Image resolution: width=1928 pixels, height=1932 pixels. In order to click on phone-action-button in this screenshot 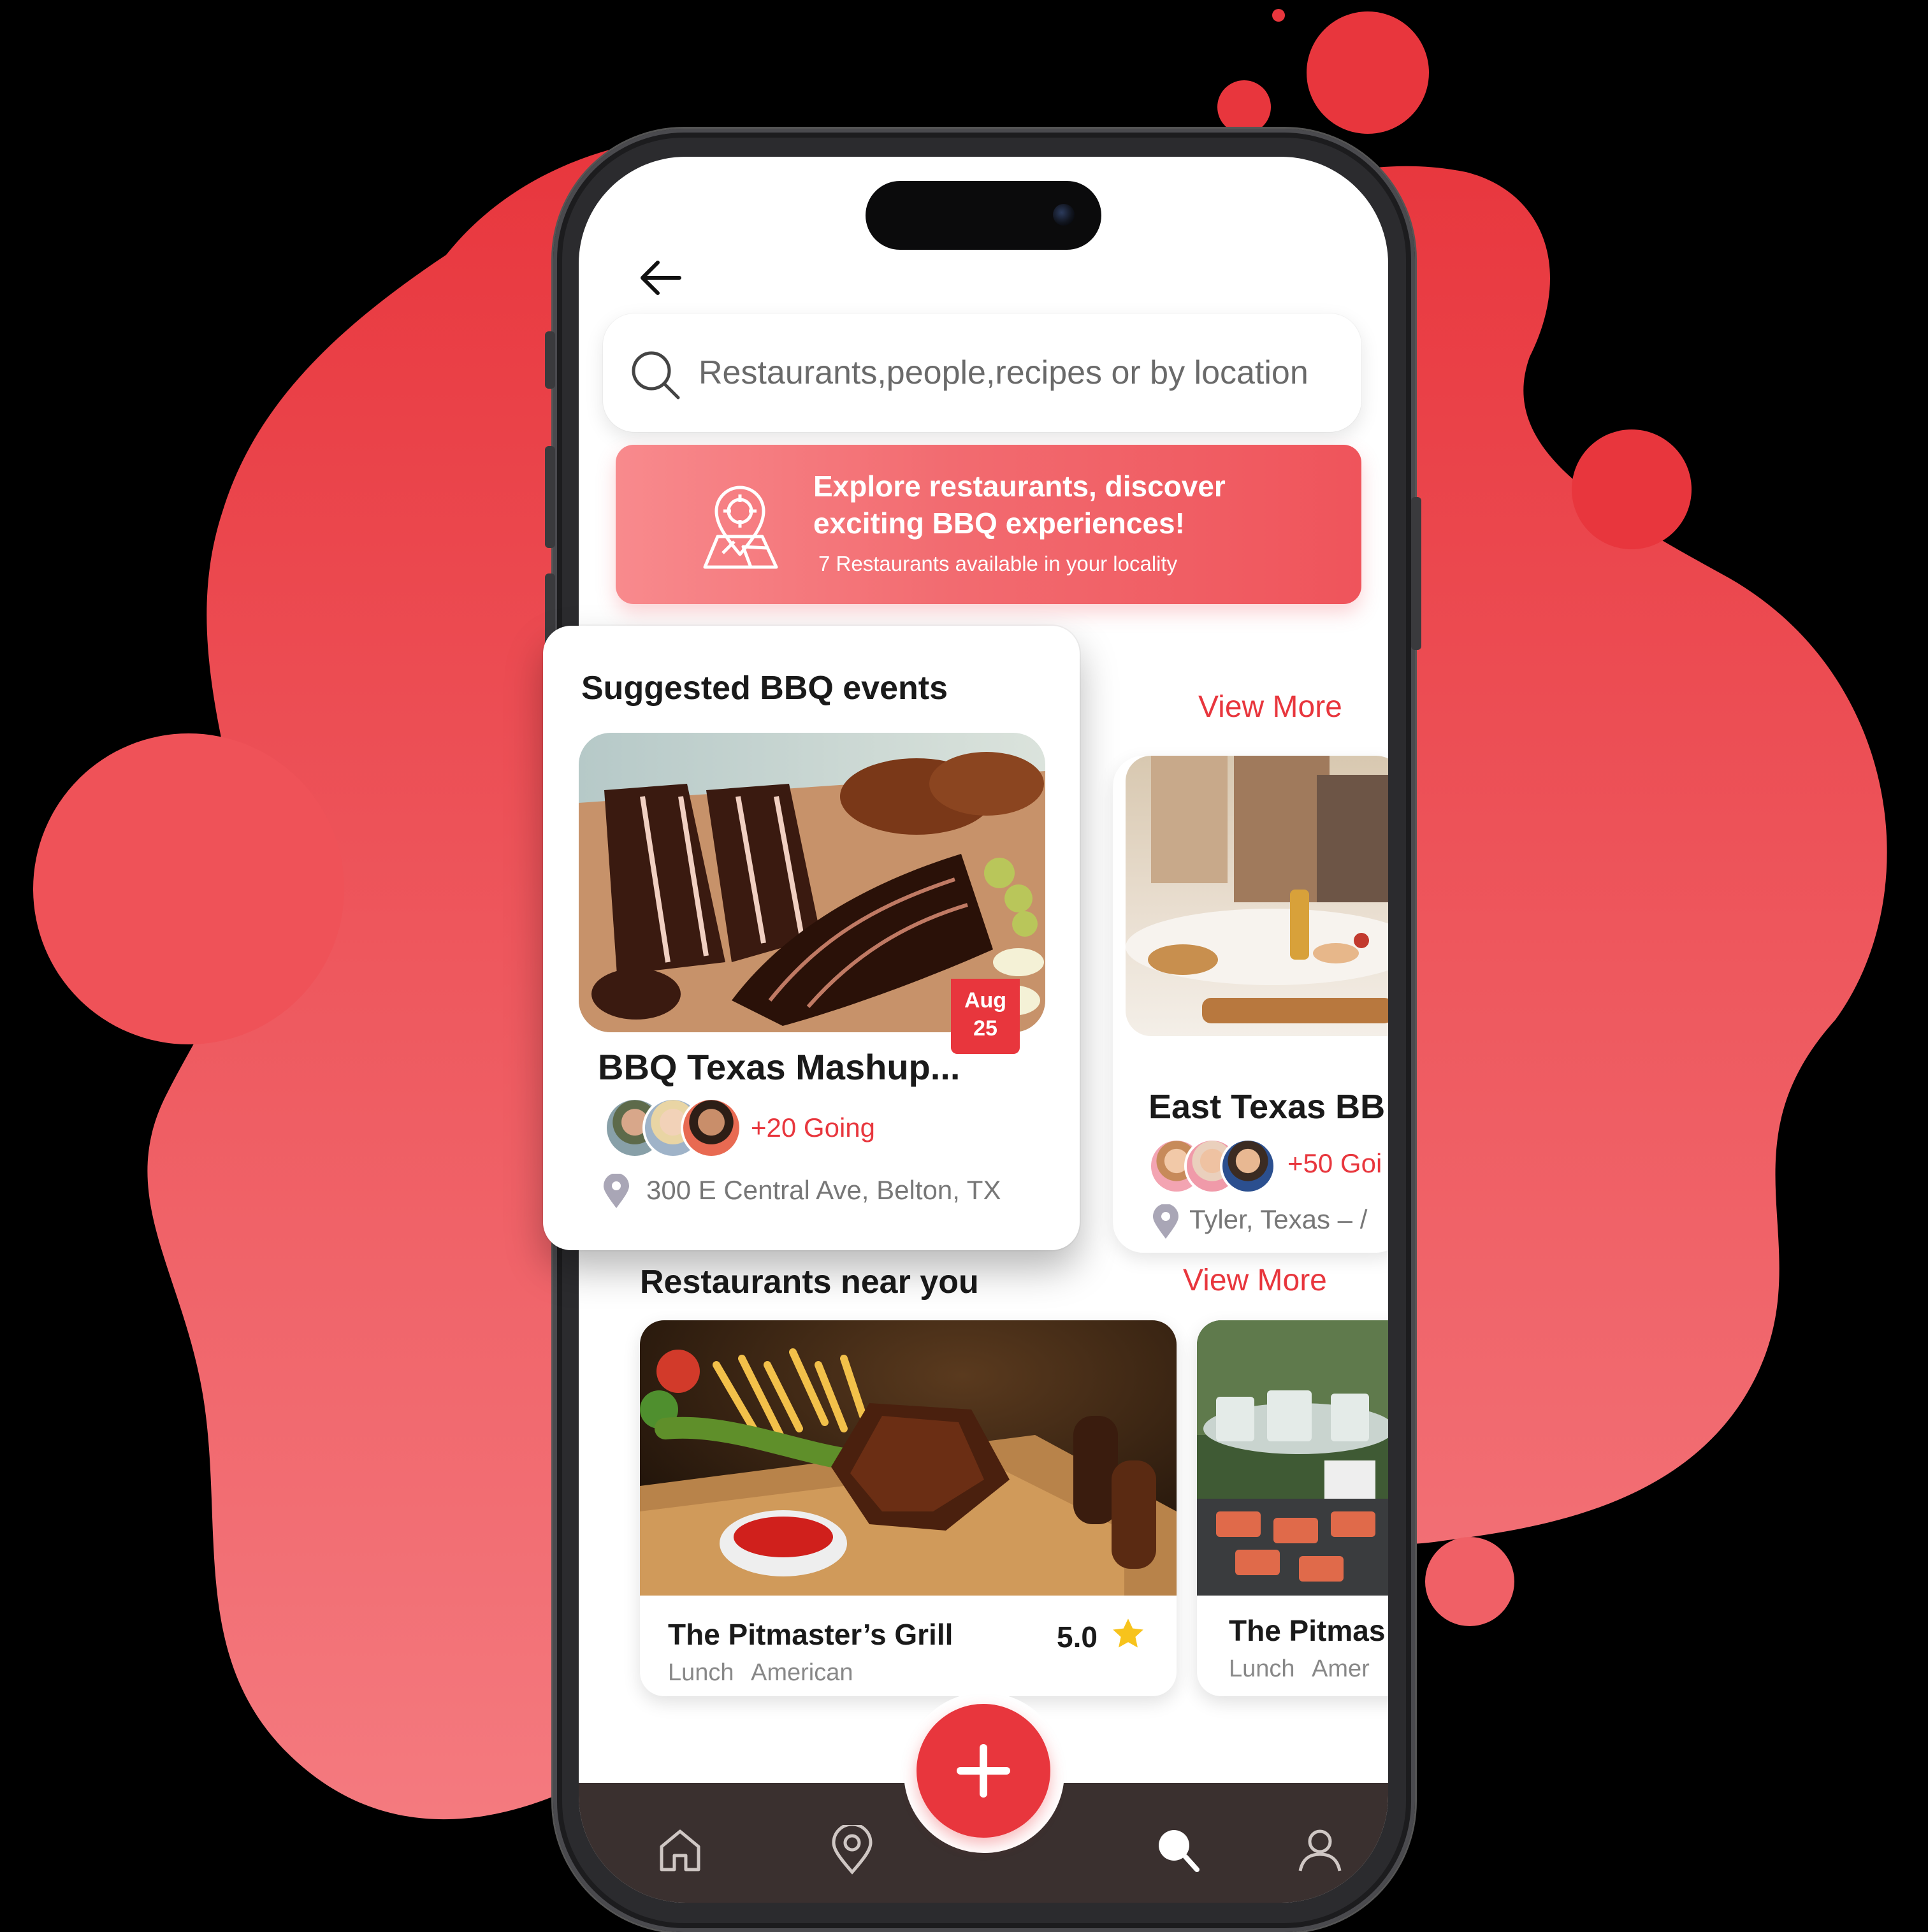, I will do `click(550, 360)`.